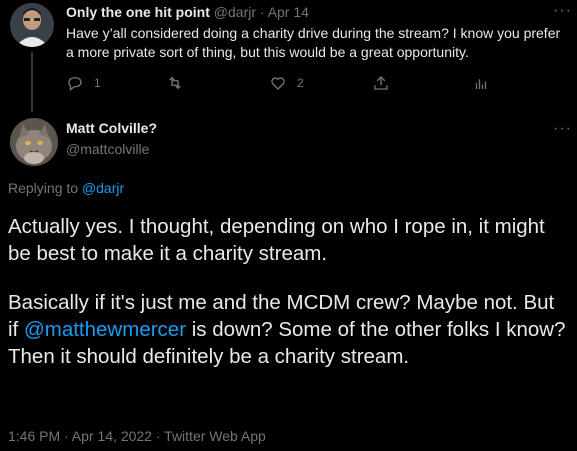 The image size is (577, 451). Describe the element at coordinates (111, 128) in the screenshot. I see `author-name: Matt Colville?` at that location.